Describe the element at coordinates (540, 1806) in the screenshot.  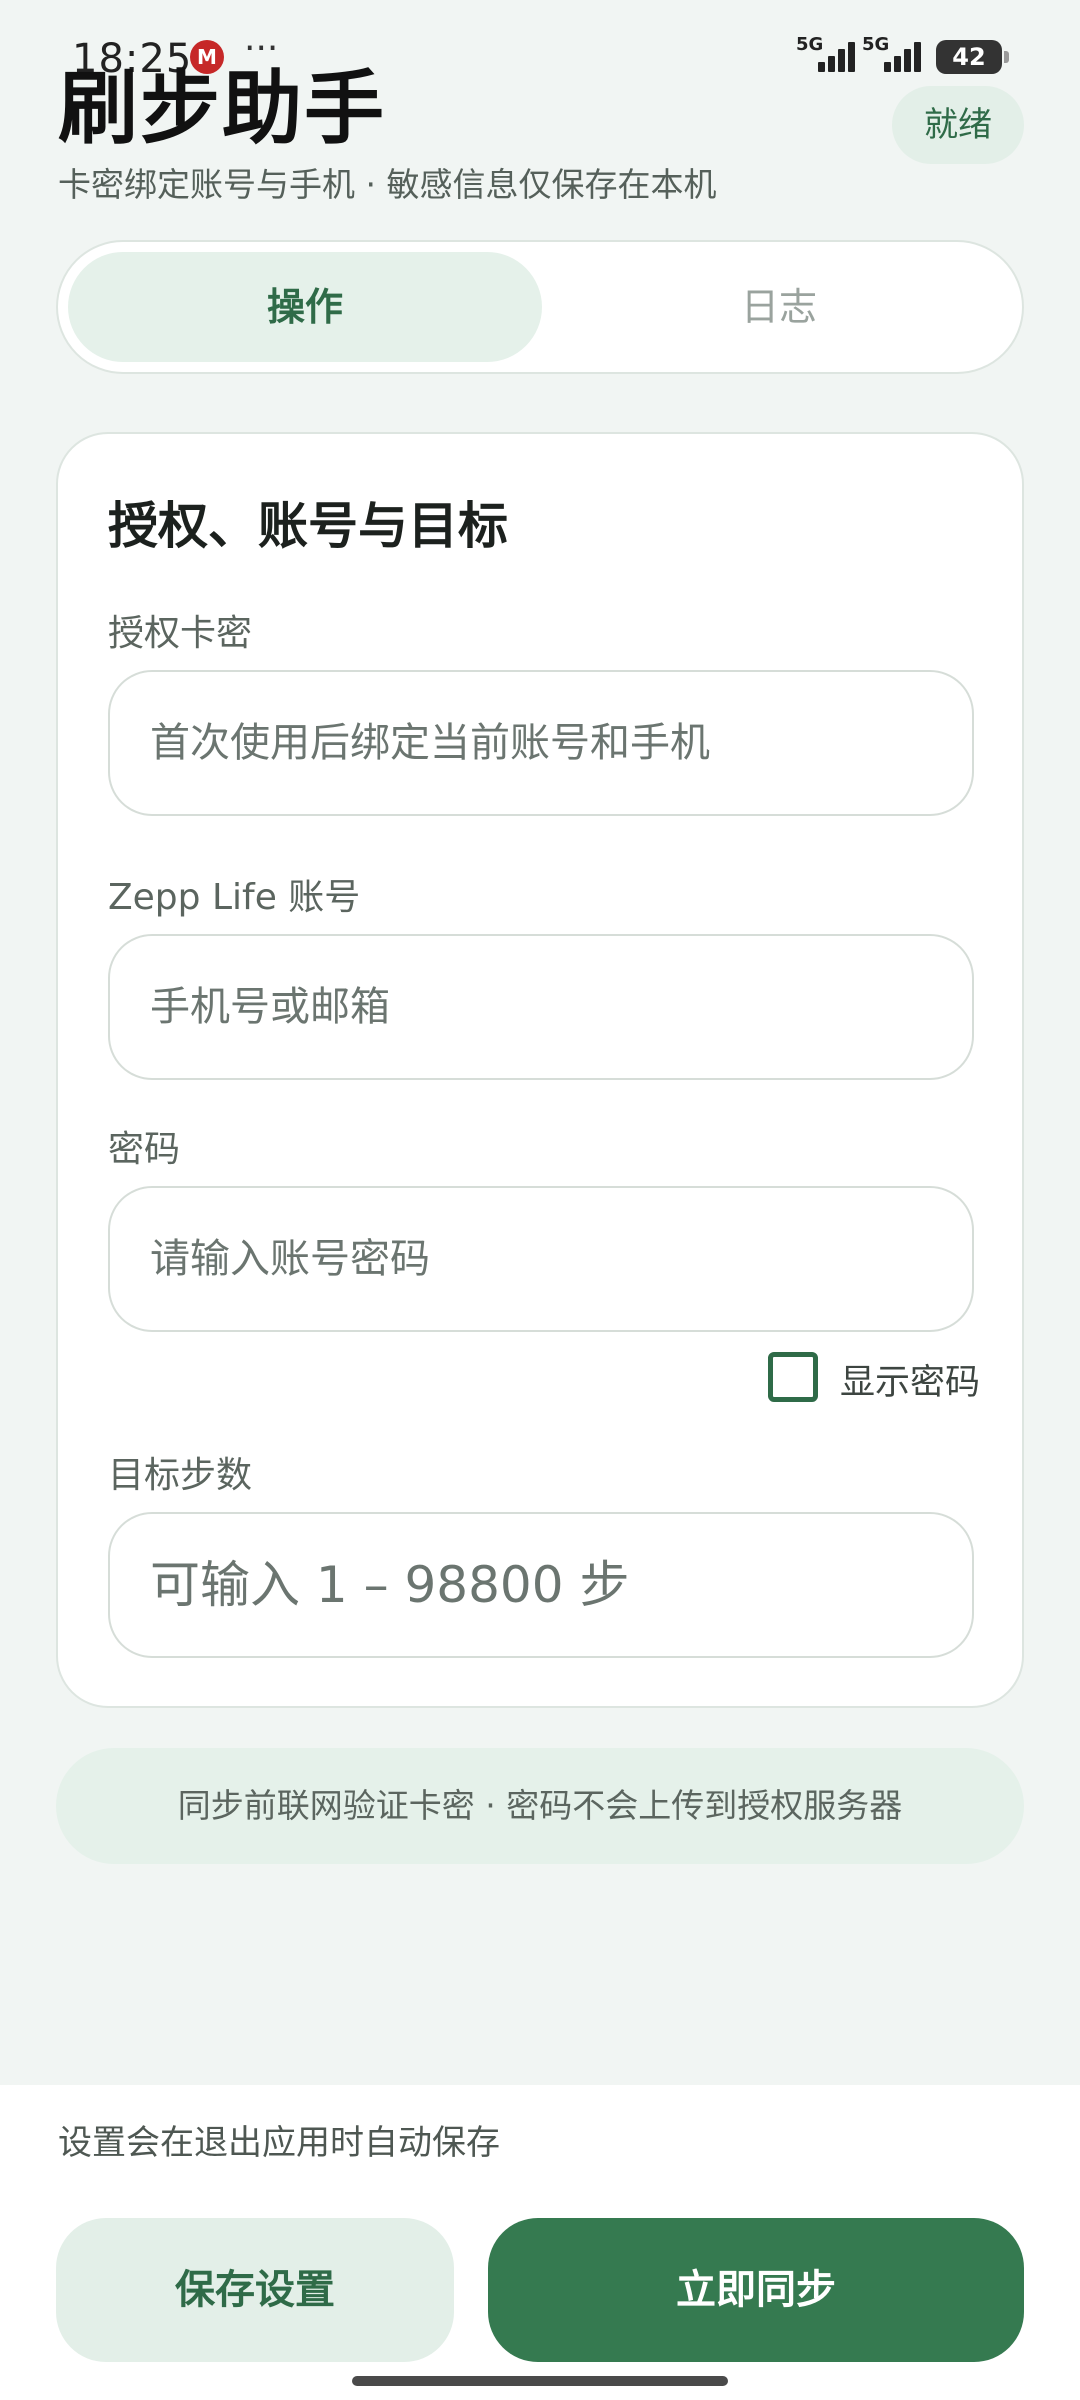
I see `sync-hint: 同步前联网验证卡密 · 密码不会上传到授权服务器` at that location.